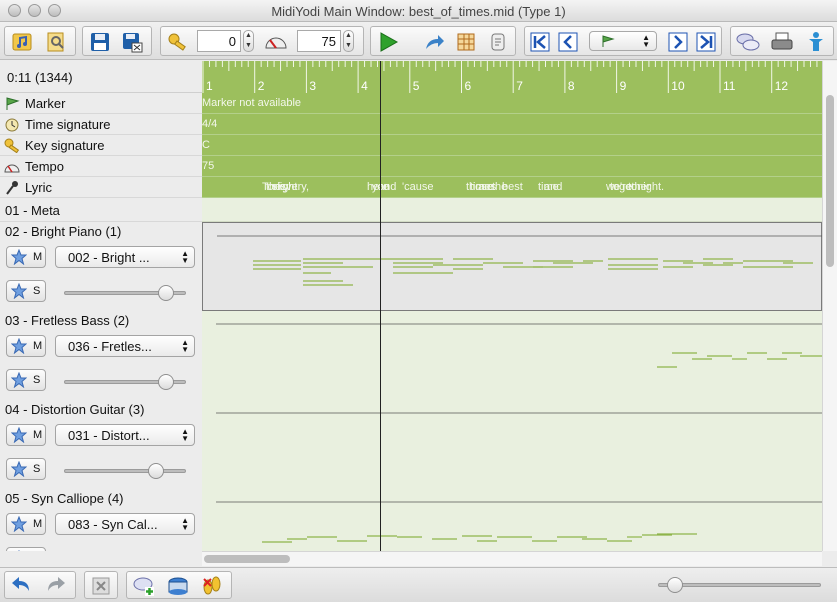  I want to click on key-signature-lane: C, so click(512, 145).